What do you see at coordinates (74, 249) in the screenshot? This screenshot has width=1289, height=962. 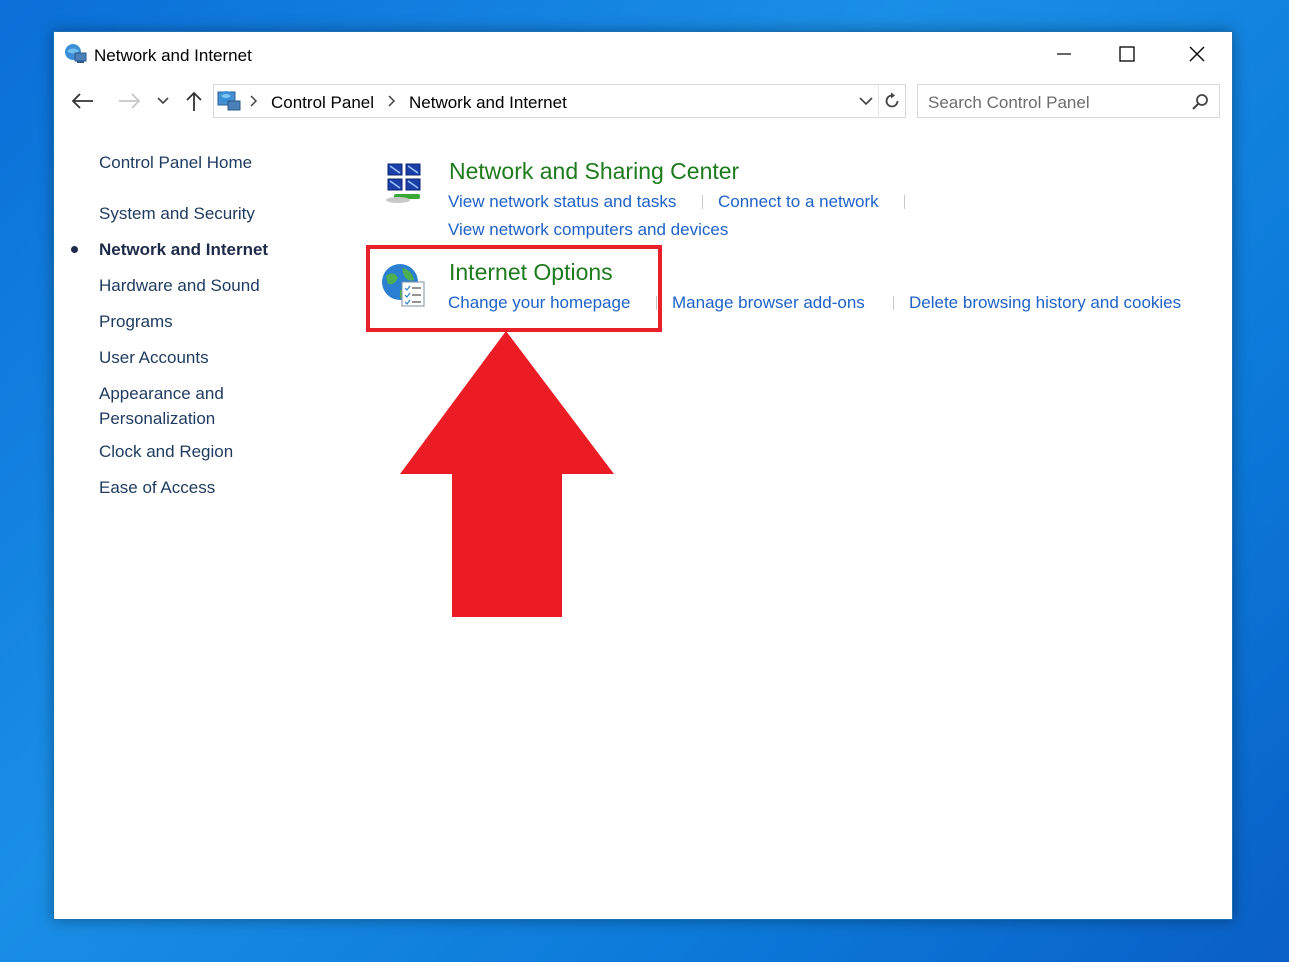 I see `active-bullet` at bounding box center [74, 249].